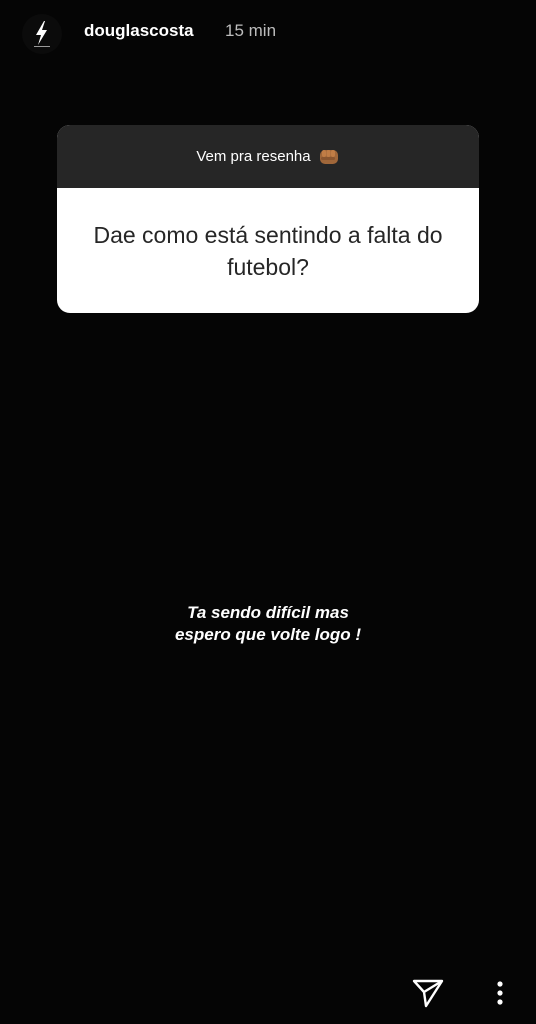  I want to click on raised-fist-icon, so click(328, 156).